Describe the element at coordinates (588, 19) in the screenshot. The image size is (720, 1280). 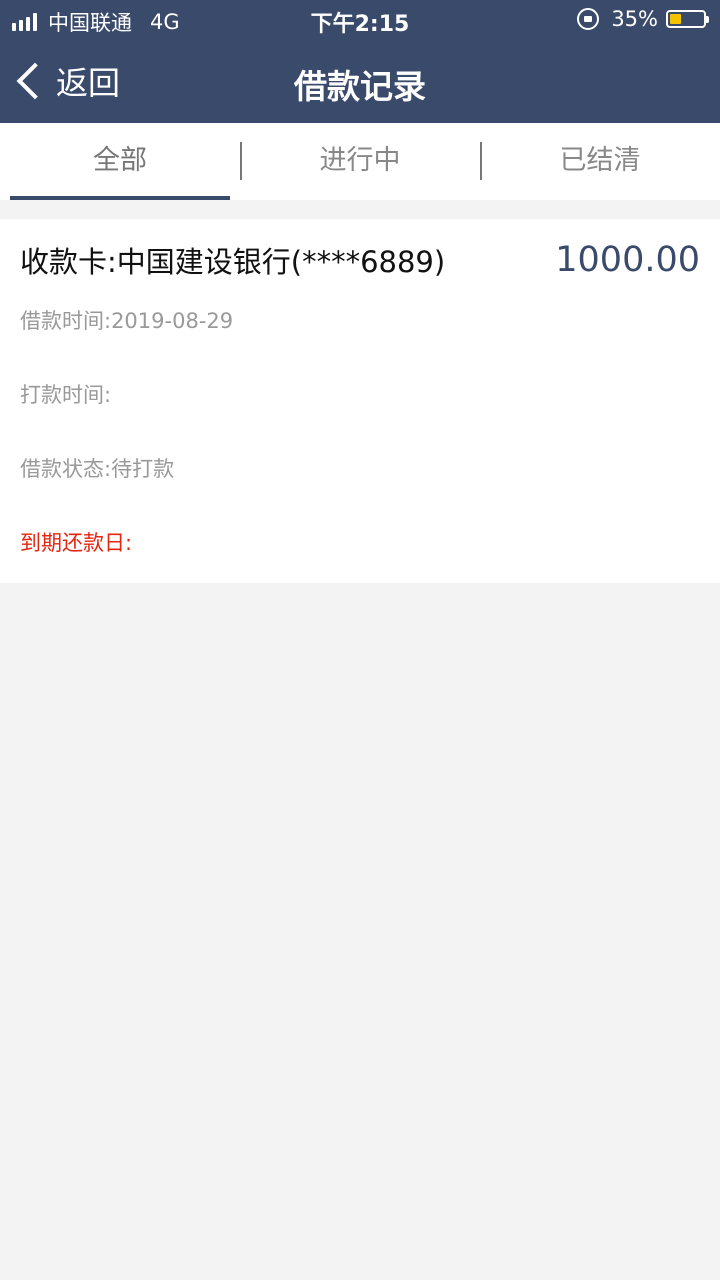
I see `orientation-lock-icon` at that location.